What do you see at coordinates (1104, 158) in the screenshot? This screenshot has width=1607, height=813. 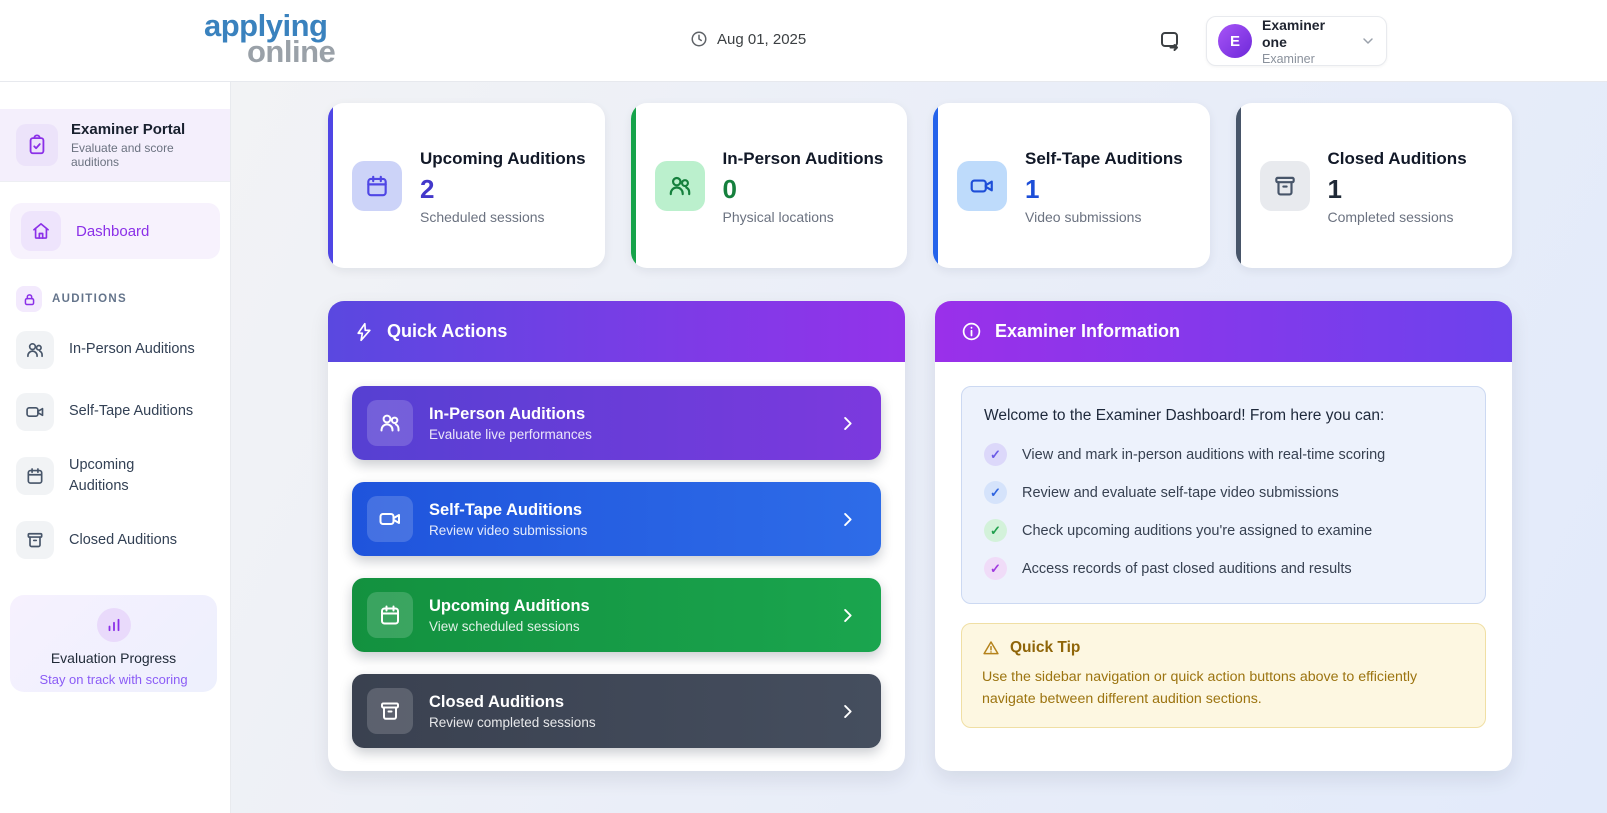 I see `stat-title: Self-Tape Auditions` at bounding box center [1104, 158].